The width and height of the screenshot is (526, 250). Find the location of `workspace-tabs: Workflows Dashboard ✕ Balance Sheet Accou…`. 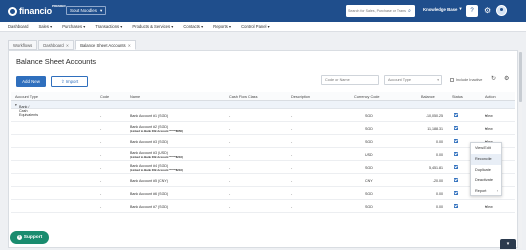

workspace-tabs: Workflows Dashboard ✕ Balance Sheet Accou… is located at coordinates (72, 45).